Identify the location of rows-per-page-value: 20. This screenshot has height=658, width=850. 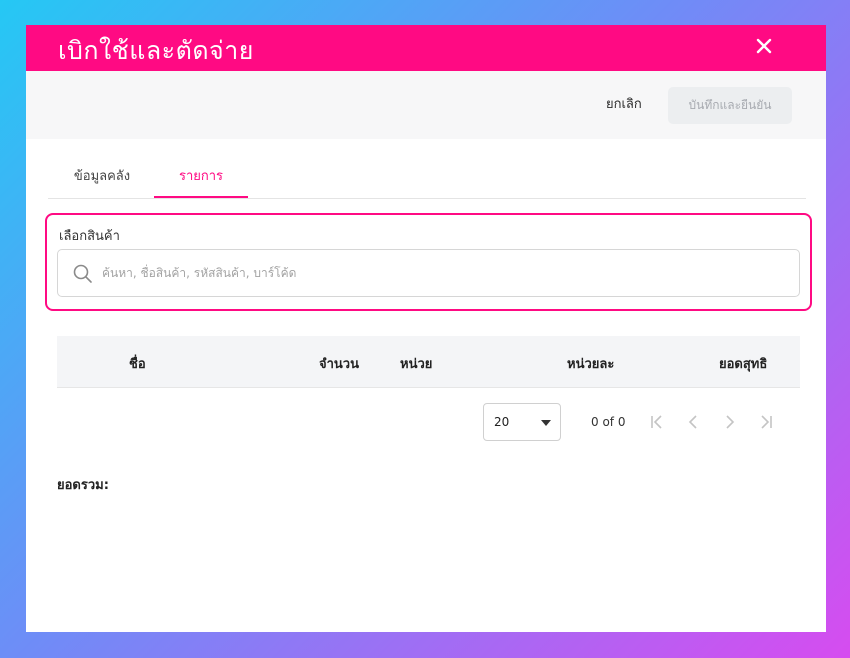
(502, 422).